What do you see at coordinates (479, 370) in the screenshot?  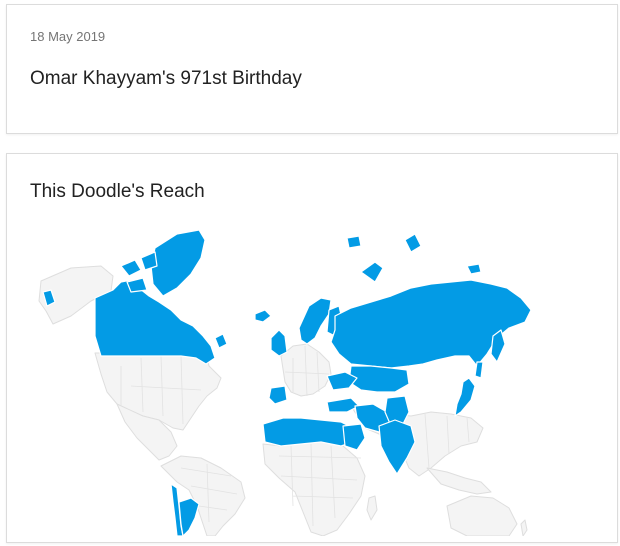 I see `reach-sakhalin` at bounding box center [479, 370].